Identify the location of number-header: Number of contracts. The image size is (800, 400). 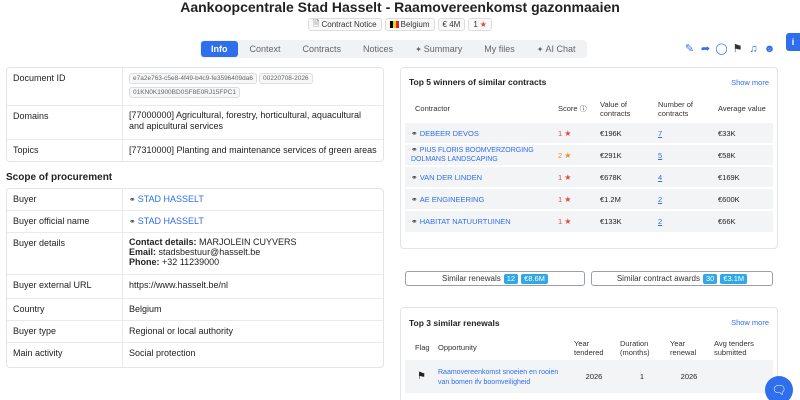
(676, 108).